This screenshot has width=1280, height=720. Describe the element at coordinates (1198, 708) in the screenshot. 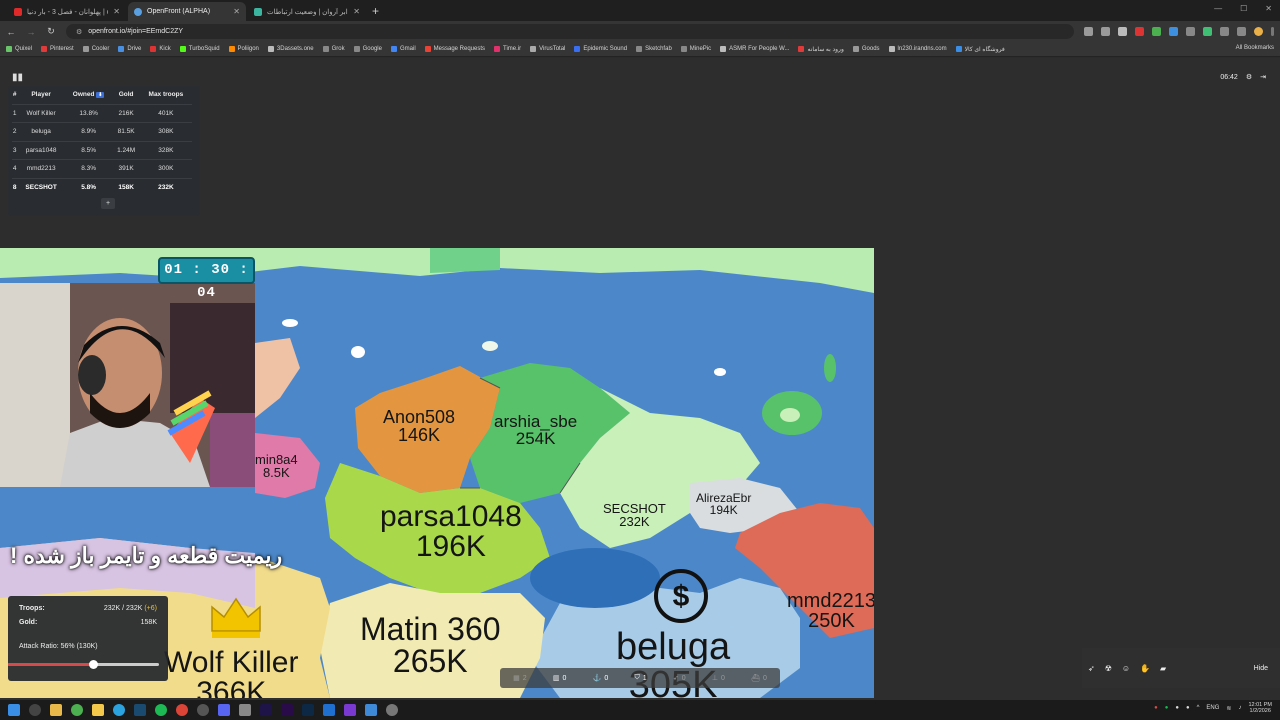

I see `tray-chevron-icon: ^` at that location.